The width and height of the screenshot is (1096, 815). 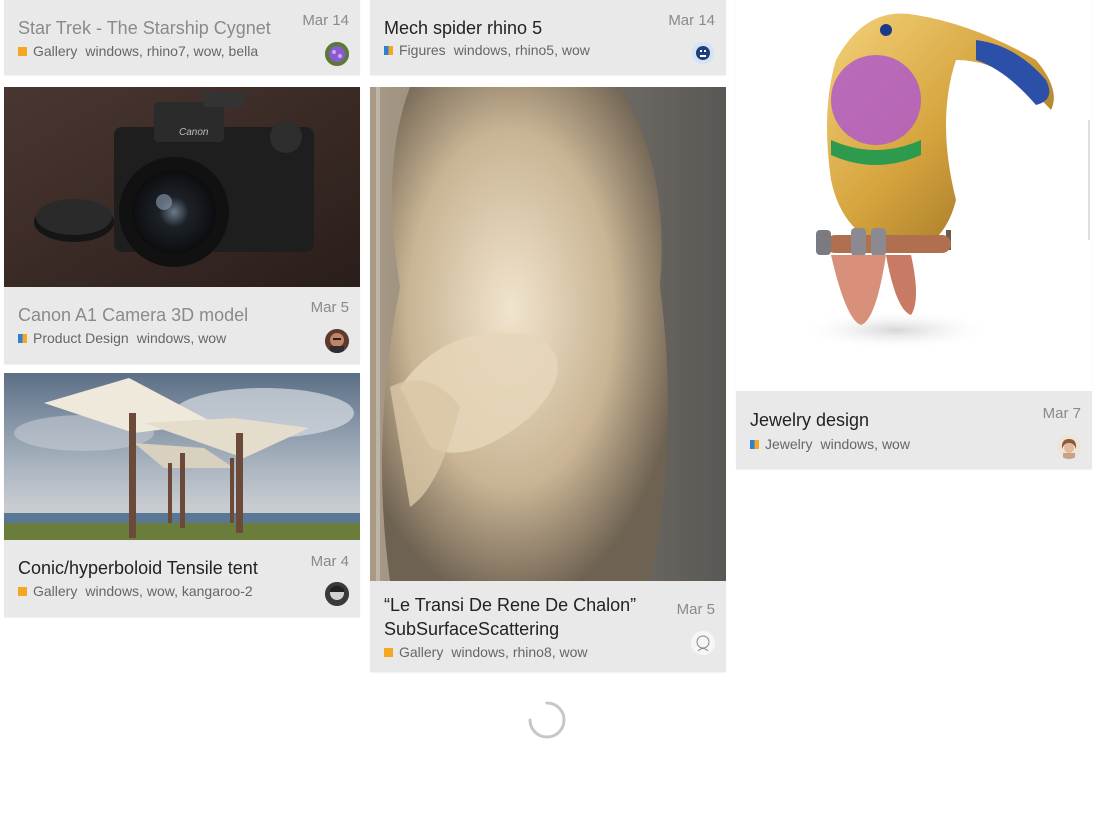 I want to click on tags-label: windows, rhino7, wow, bella, so click(x=171, y=51).